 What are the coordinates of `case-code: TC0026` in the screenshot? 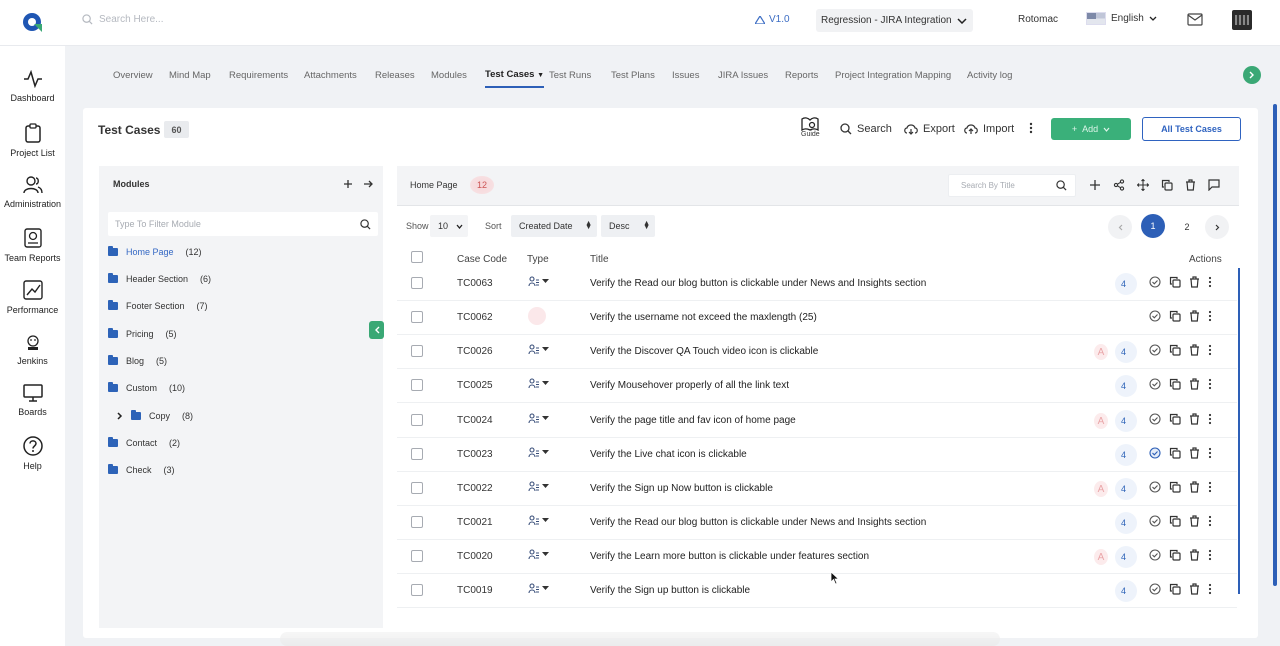 It's located at (475, 351).